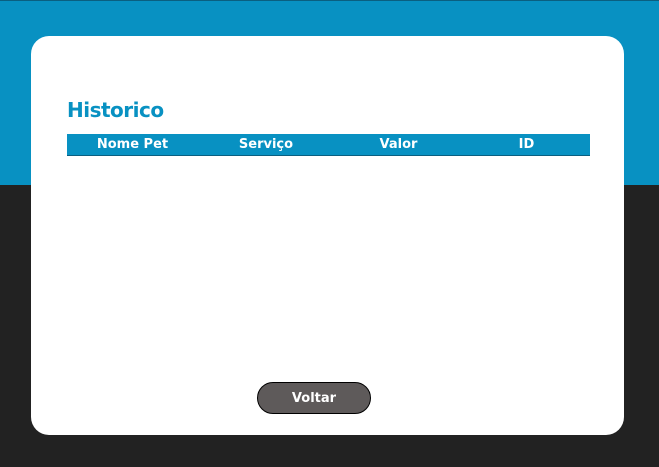  Describe the element at coordinates (132, 145) in the screenshot. I see `column-header-pet-name: Nome Pet` at that location.